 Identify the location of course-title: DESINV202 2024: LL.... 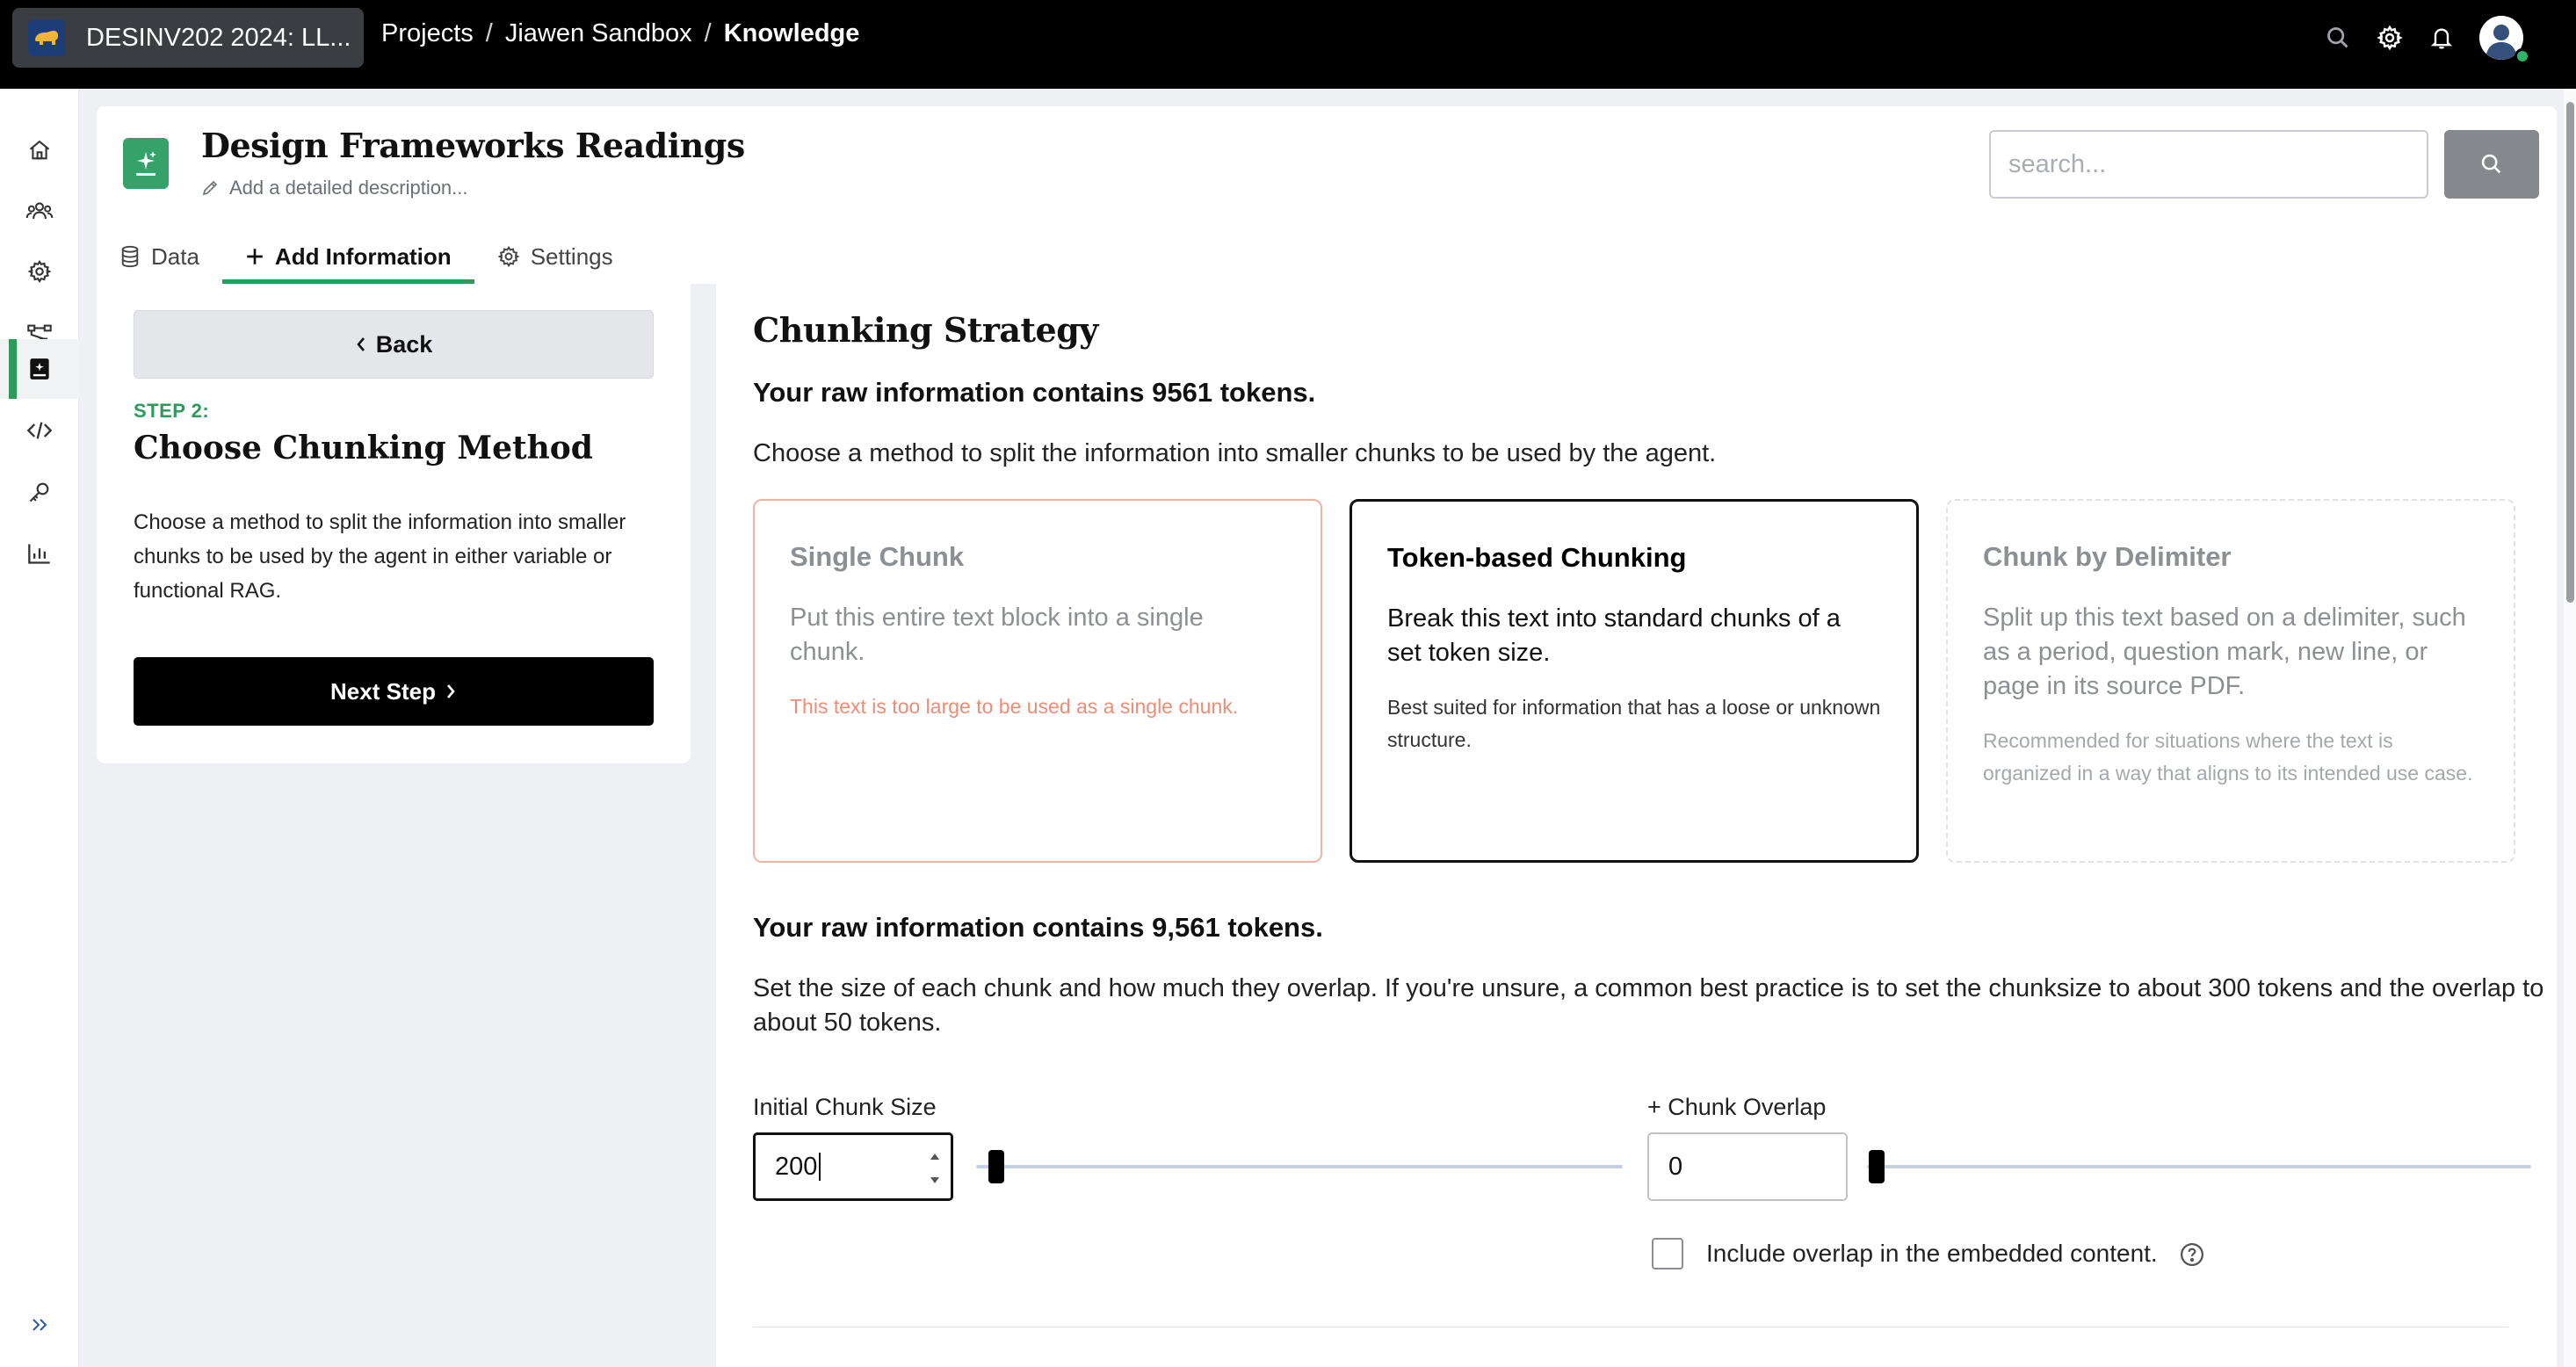
(218, 37).